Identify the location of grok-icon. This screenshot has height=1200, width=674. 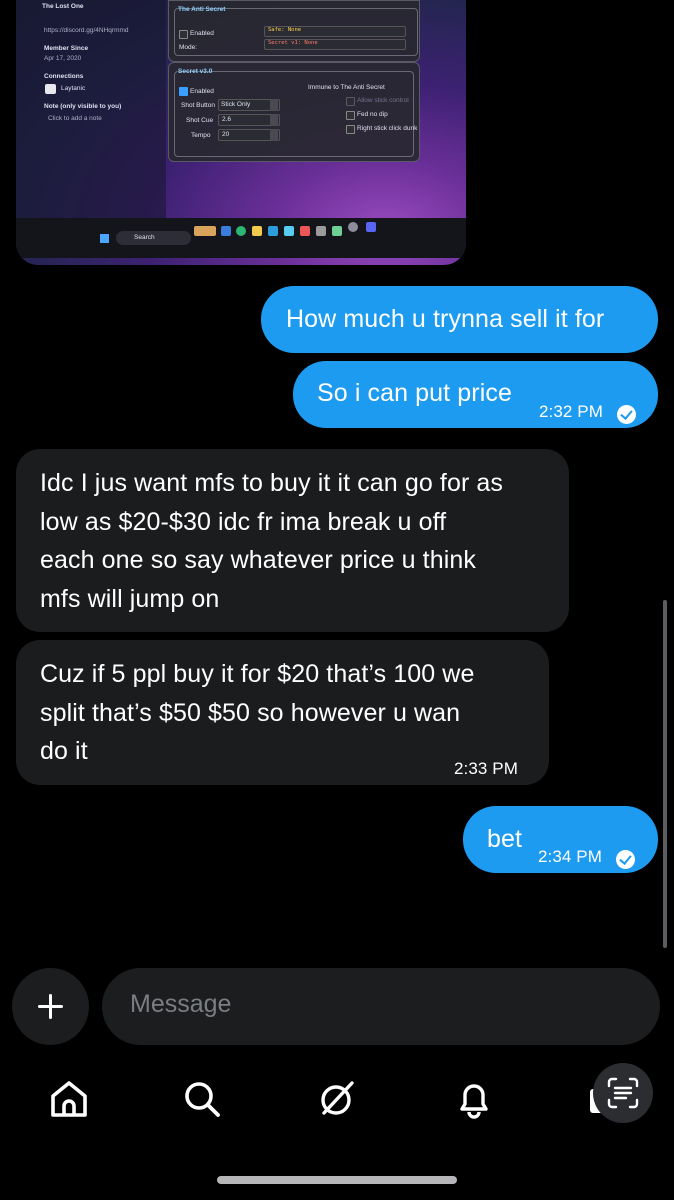
(337, 1099).